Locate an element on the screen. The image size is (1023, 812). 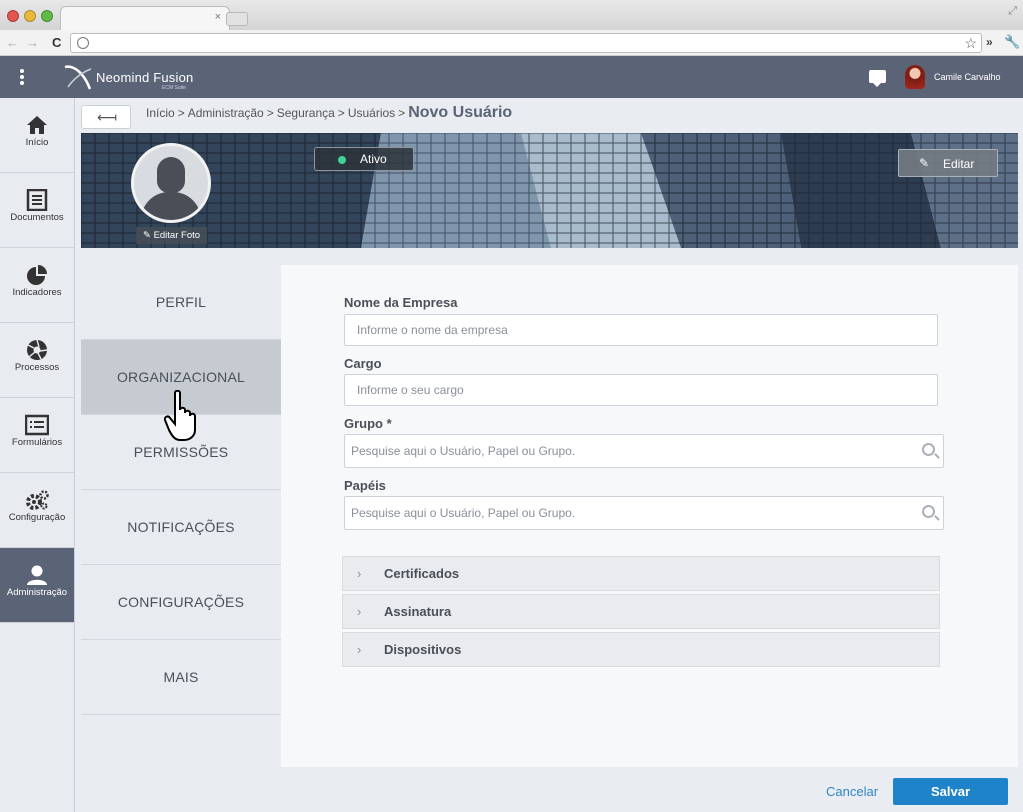
company-input: Informe o nome da empresa is located at coordinates (641, 330).